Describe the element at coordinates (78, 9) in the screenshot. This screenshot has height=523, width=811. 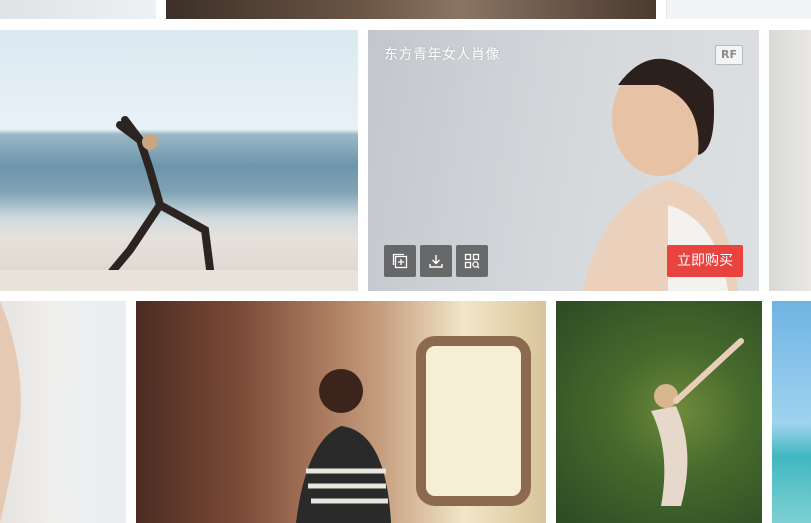
I see `gallery-image-top-left` at that location.